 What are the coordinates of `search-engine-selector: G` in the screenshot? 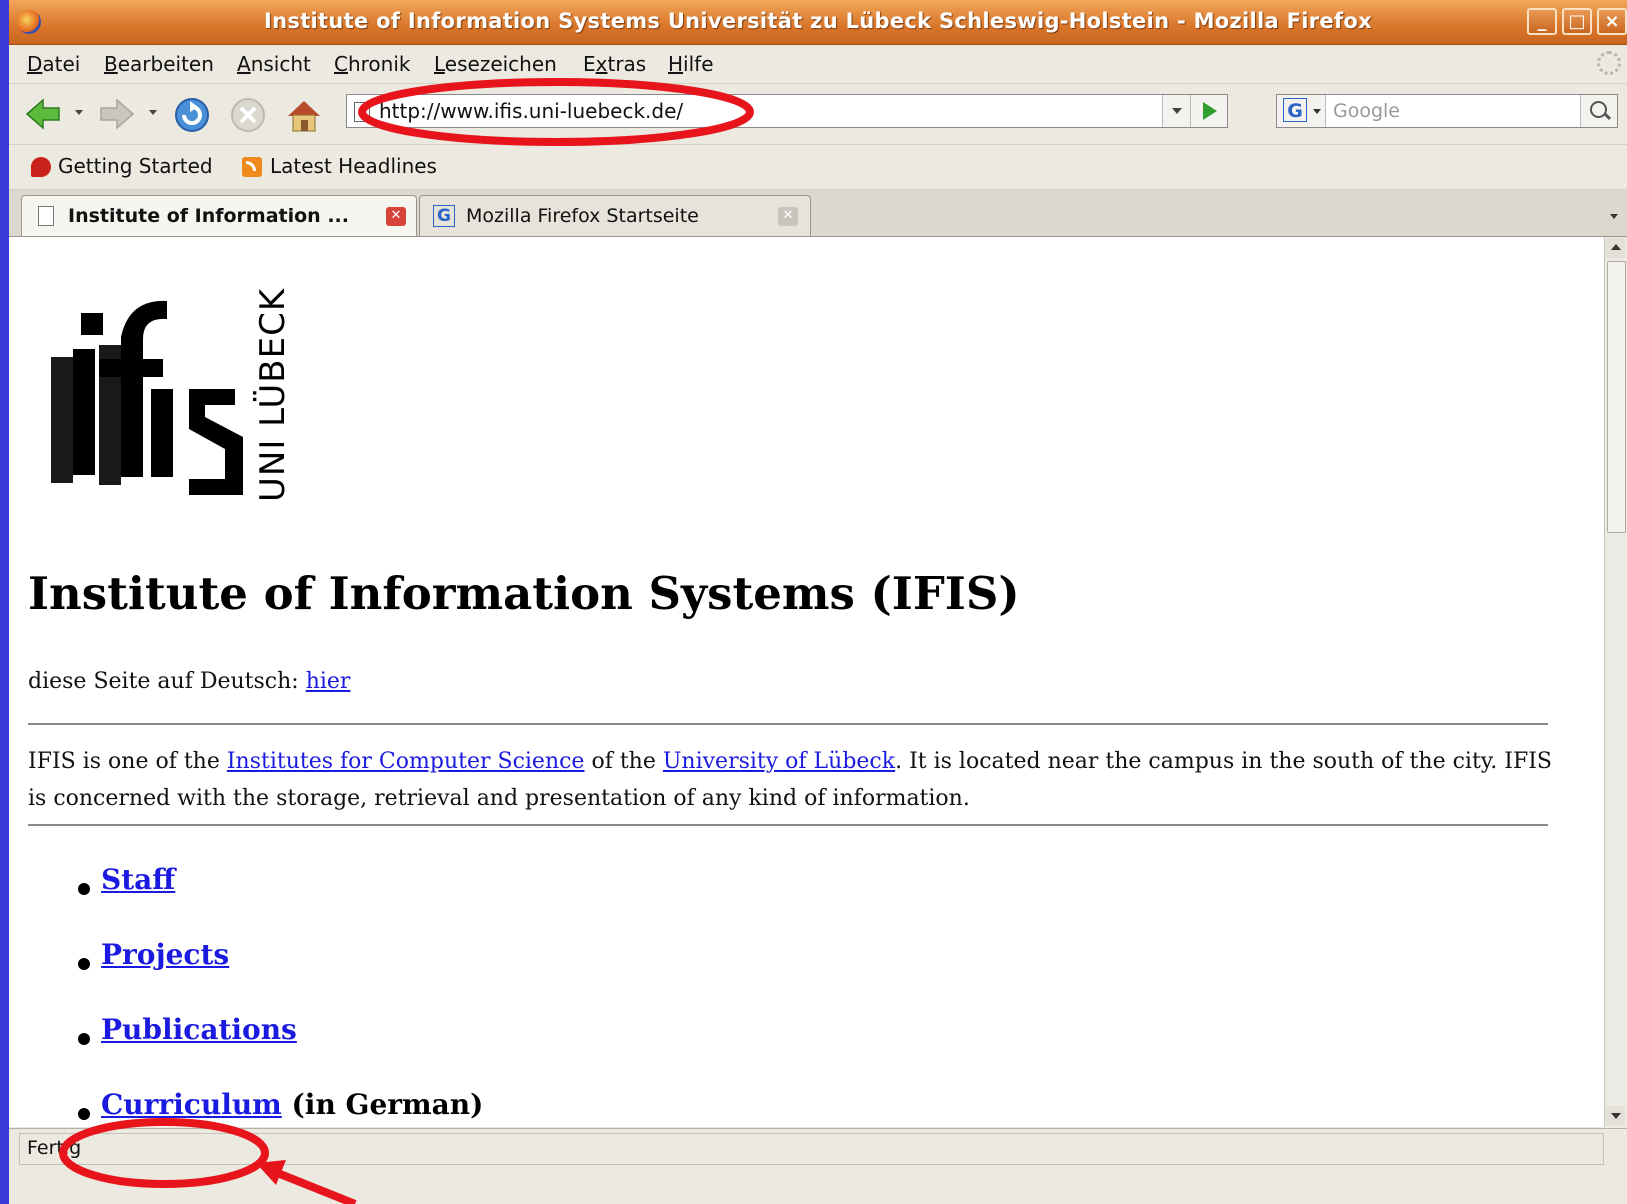 It's located at (1301, 111).